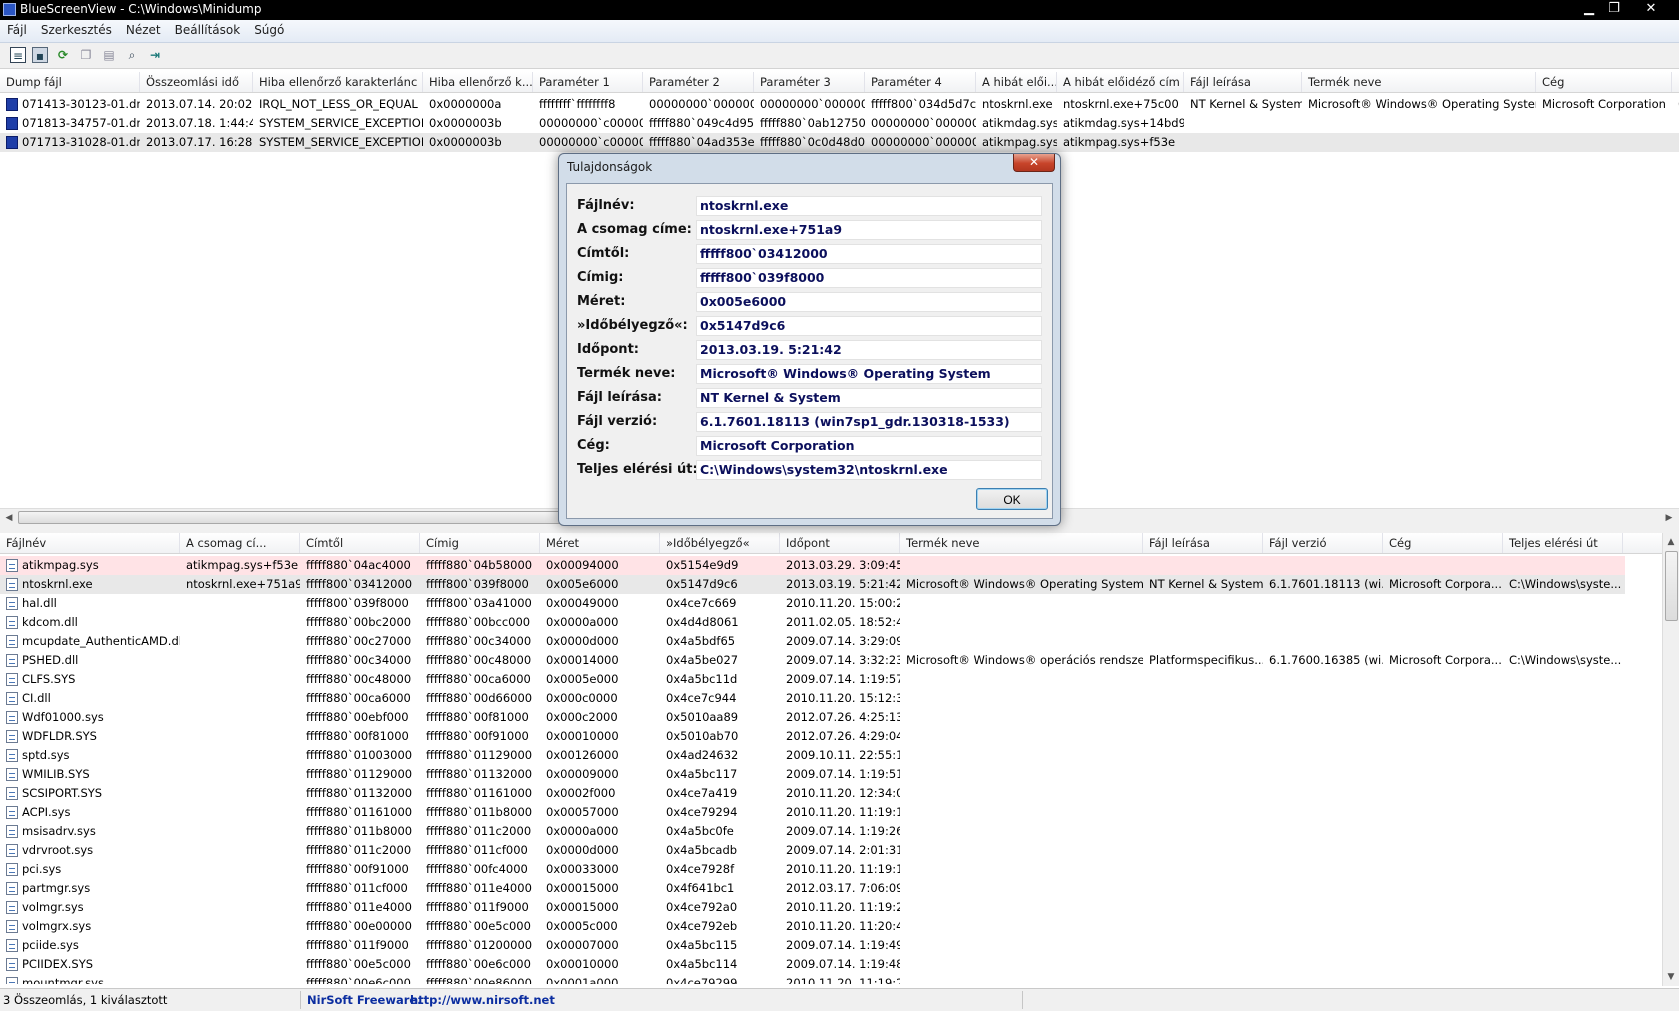 The width and height of the screenshot is (1679, 1011). Describe the element at coordinates (843, 945) in the screenshot. I see `driver-cell: 2009.07.14. 1:19:49` at that location.